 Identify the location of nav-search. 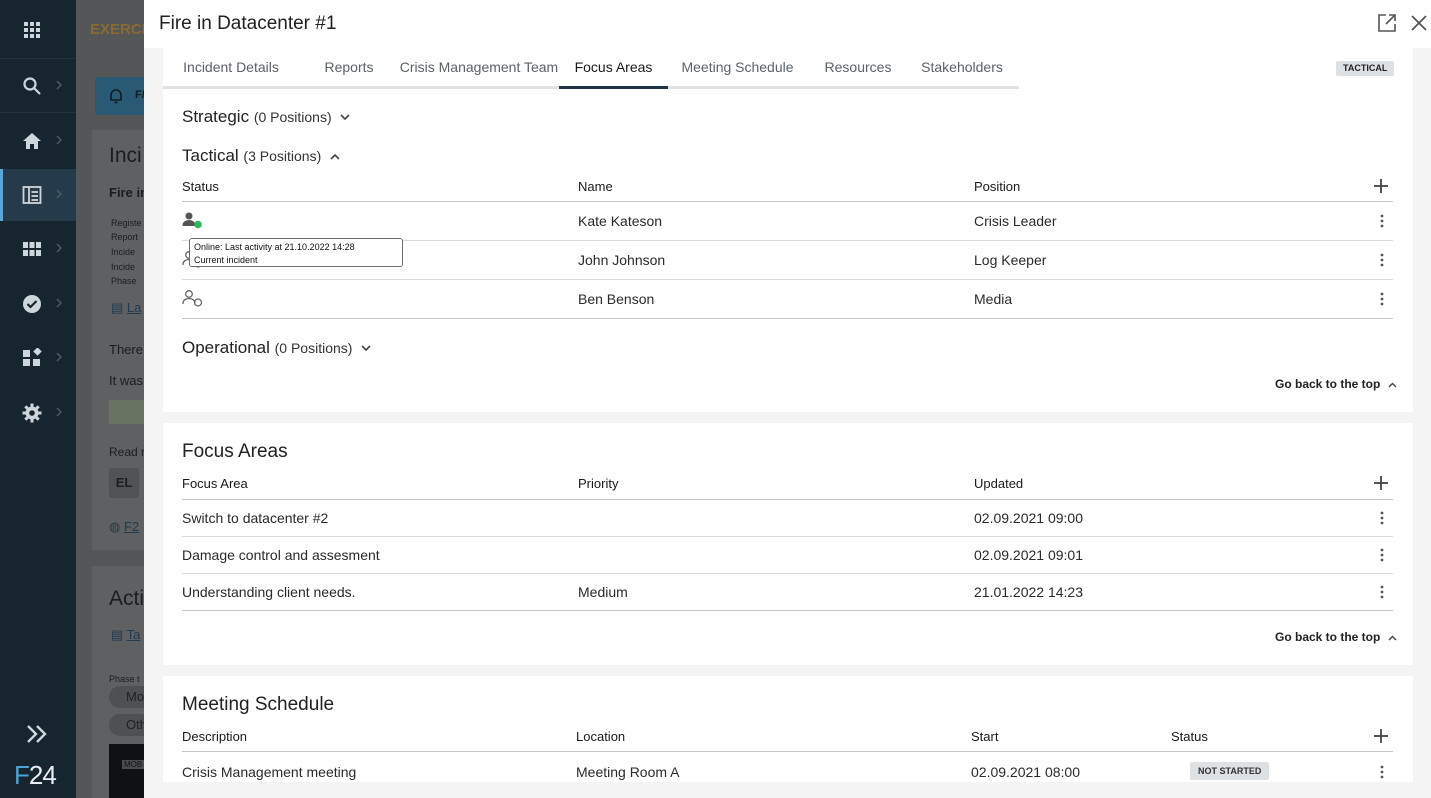
(38, 86).